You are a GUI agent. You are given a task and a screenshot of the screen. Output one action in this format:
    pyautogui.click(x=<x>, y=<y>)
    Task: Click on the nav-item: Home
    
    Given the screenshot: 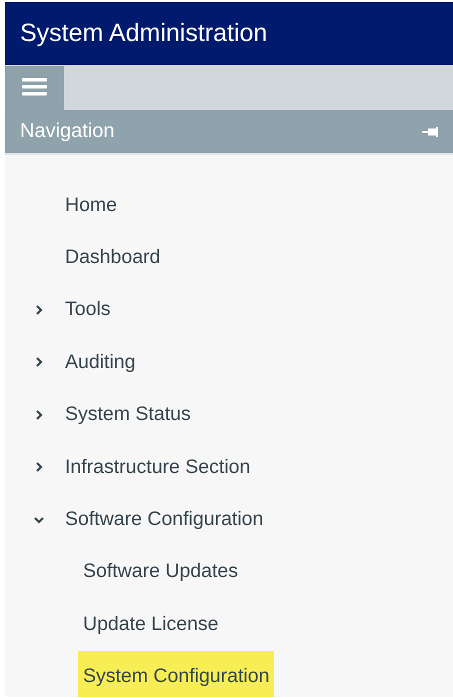 What is the action you would take?
    pyautogui.click(x=91, y=205)
    